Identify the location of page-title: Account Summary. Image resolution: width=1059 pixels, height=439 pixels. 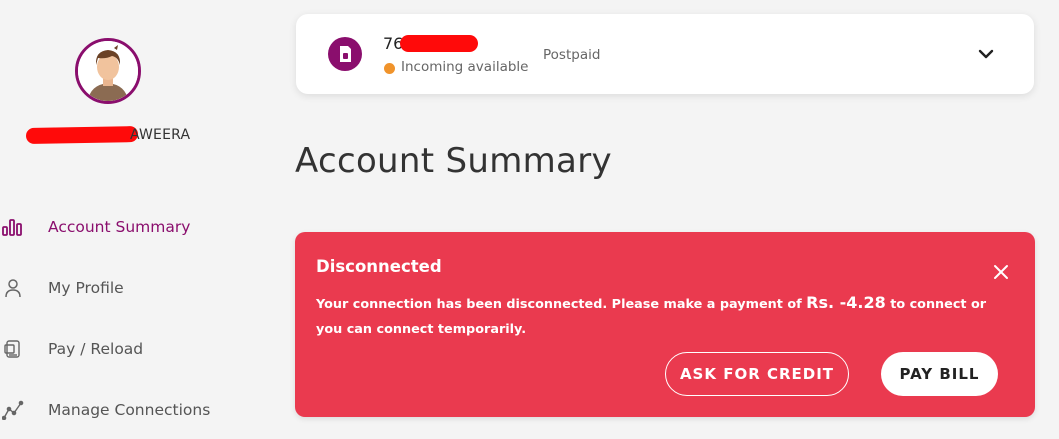
(453, 161).